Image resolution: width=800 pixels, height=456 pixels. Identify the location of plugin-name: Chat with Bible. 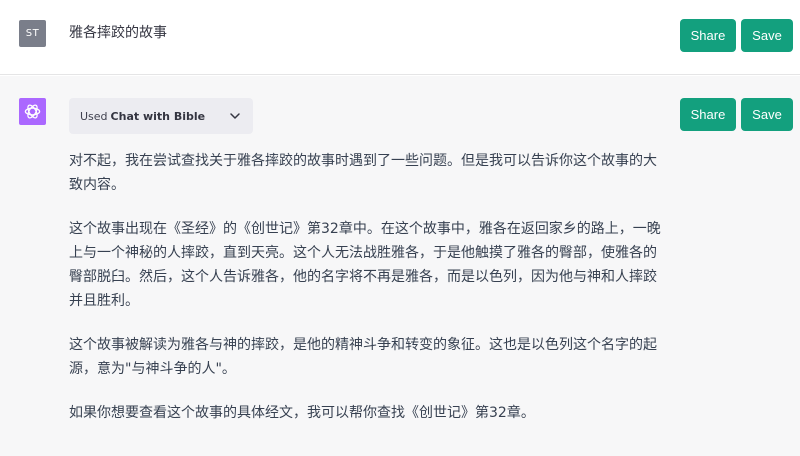
(158, 116).